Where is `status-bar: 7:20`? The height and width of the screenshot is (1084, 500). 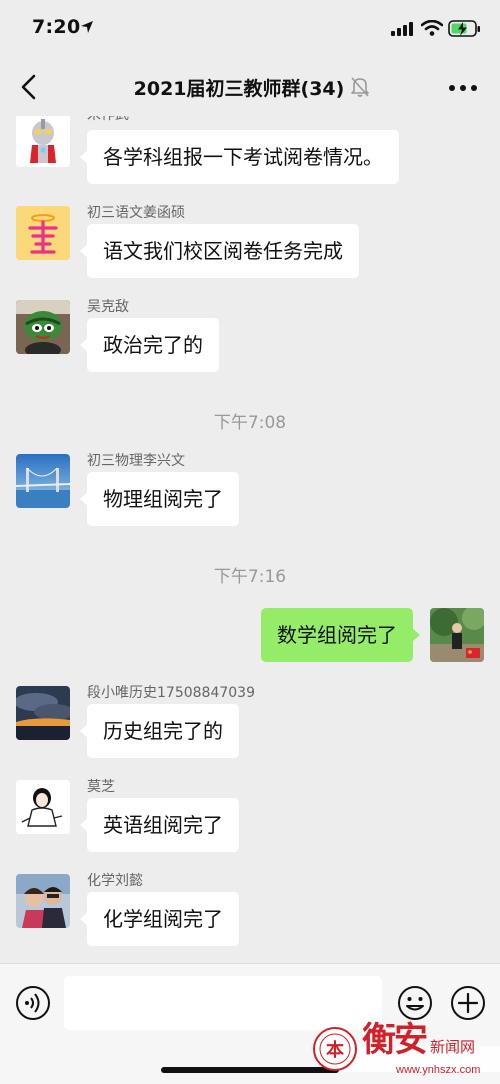 status-bar: 7:20 is located at coordinates (250, 29).